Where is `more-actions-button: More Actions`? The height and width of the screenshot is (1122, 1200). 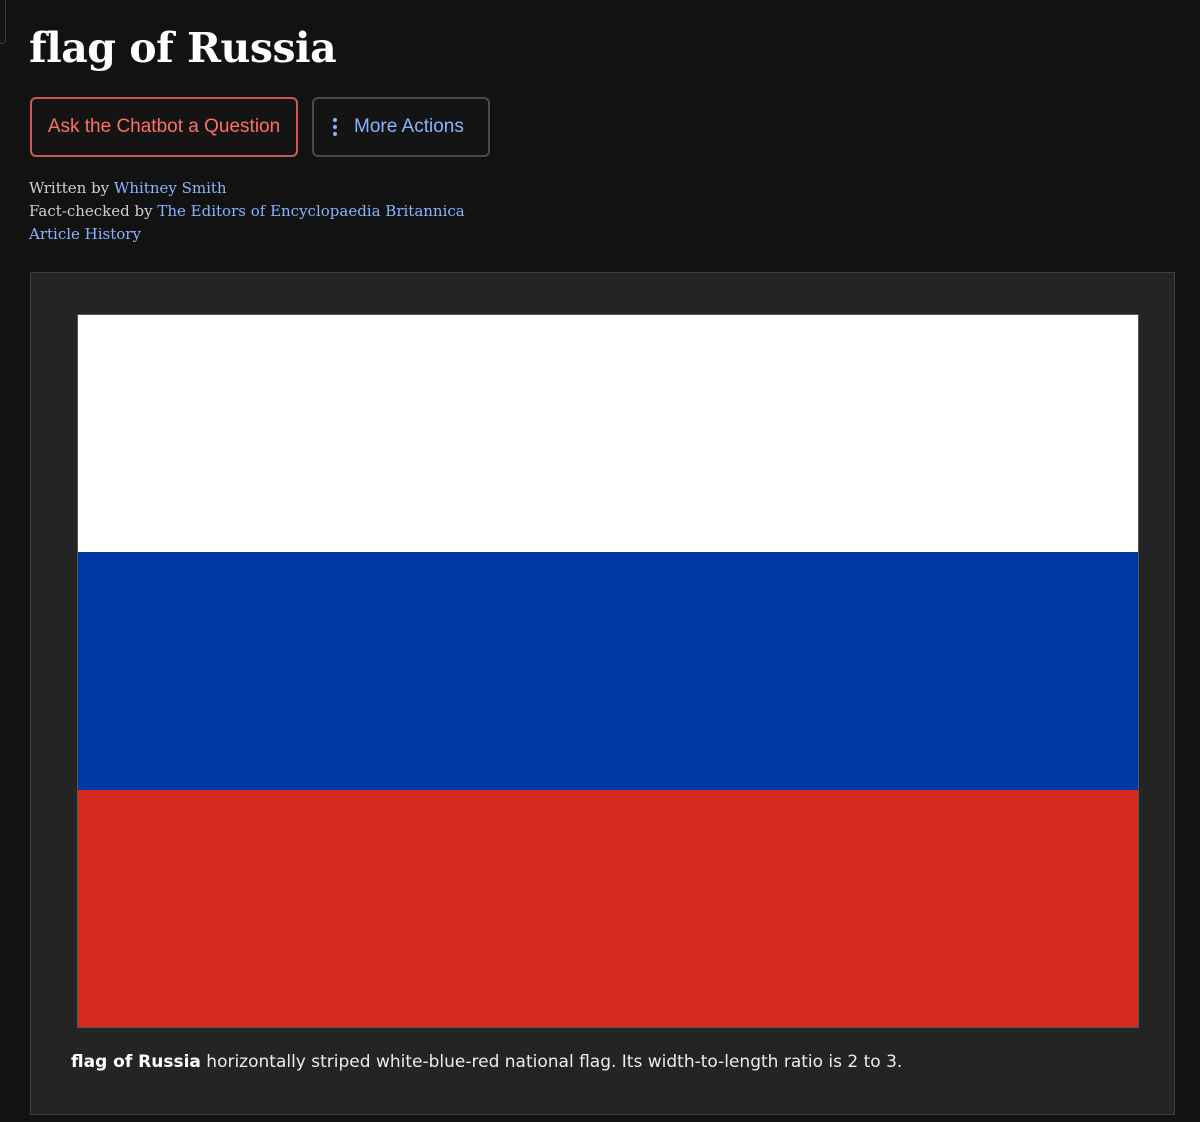 more-actions-button: More Actions is located at coordinates (401, 127).